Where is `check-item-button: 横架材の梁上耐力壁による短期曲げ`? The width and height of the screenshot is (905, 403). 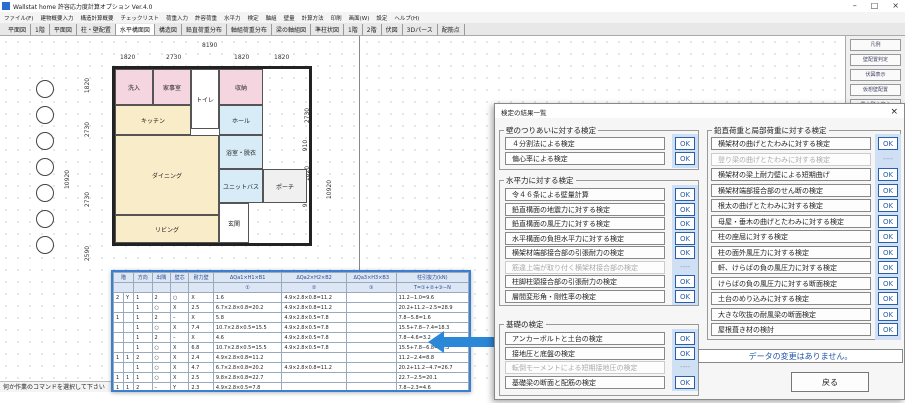
check-item-button: 横架材の梁上耐力壁による短期曲げ is located at coordinates (791, 174).